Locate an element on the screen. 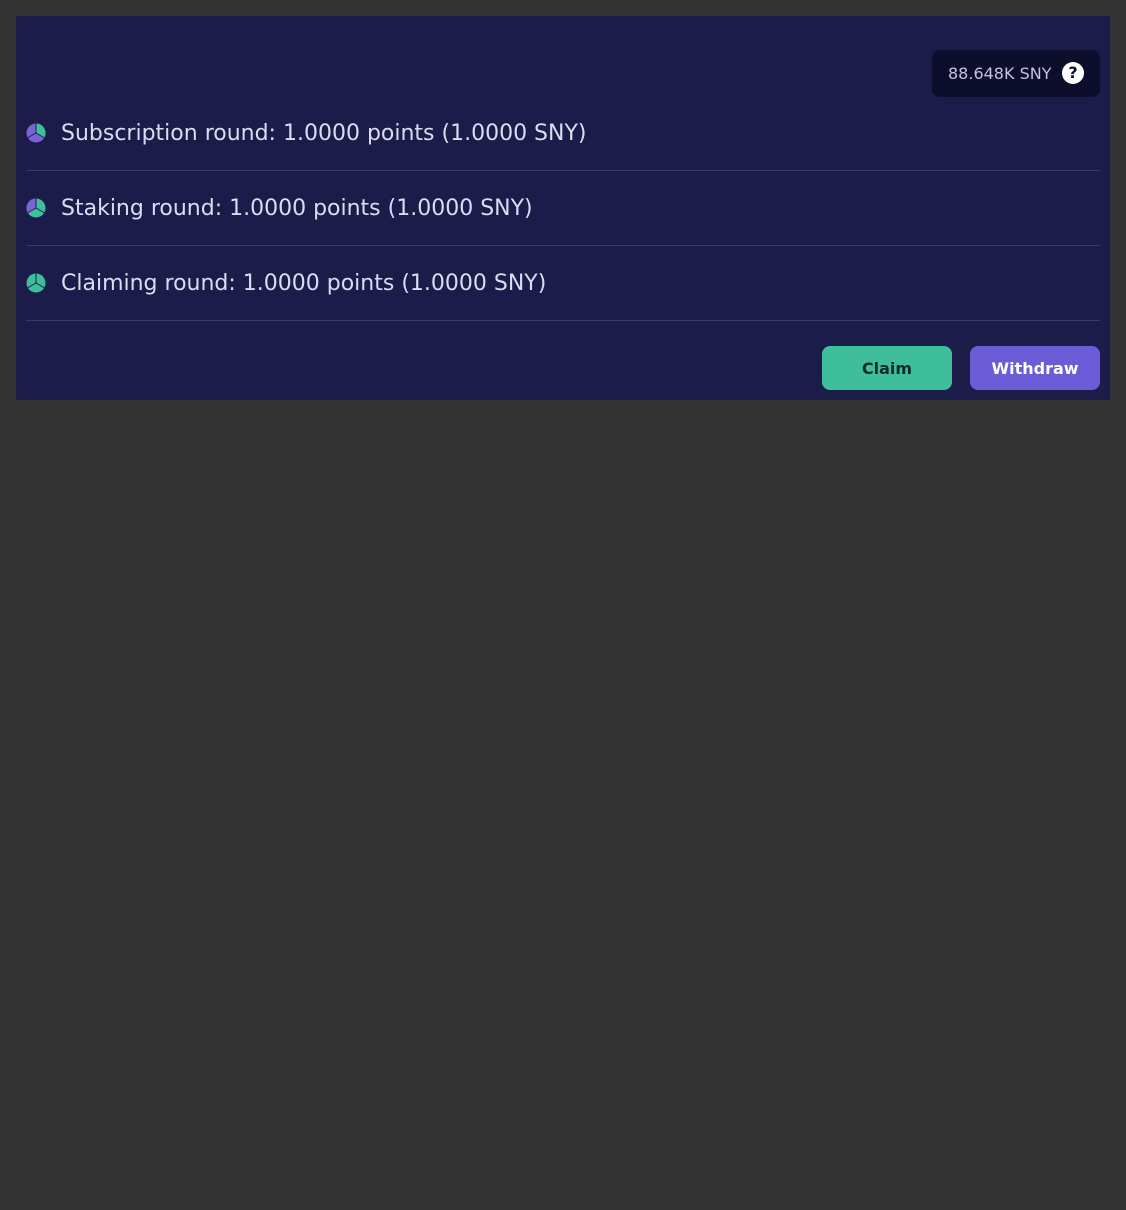  withdraw-button: Withdraw is located at coordinates (1035, 368).